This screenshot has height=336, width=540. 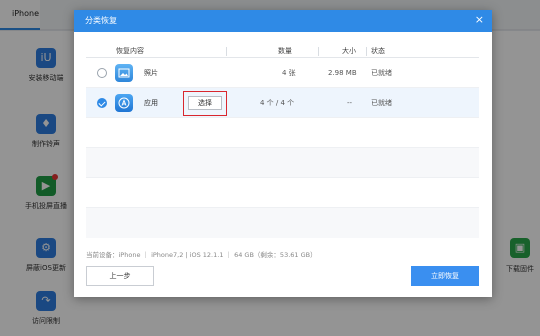 I want to click on radio-unchecked, so click(x=102, y=73).